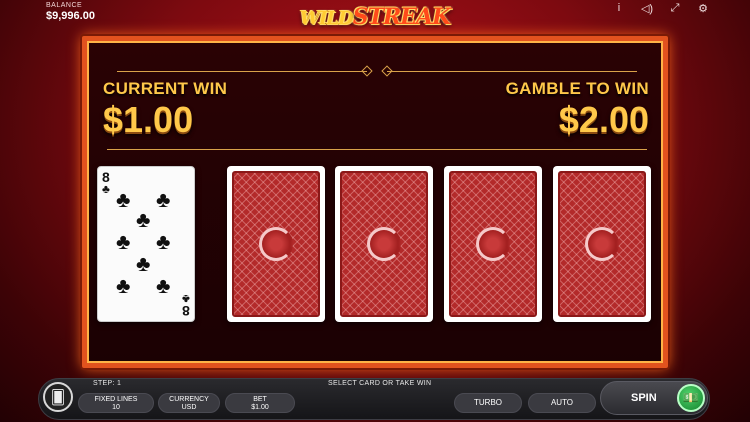  I want to click on fixed-lines-display: FIXED LINES 10, so click(116, 403).